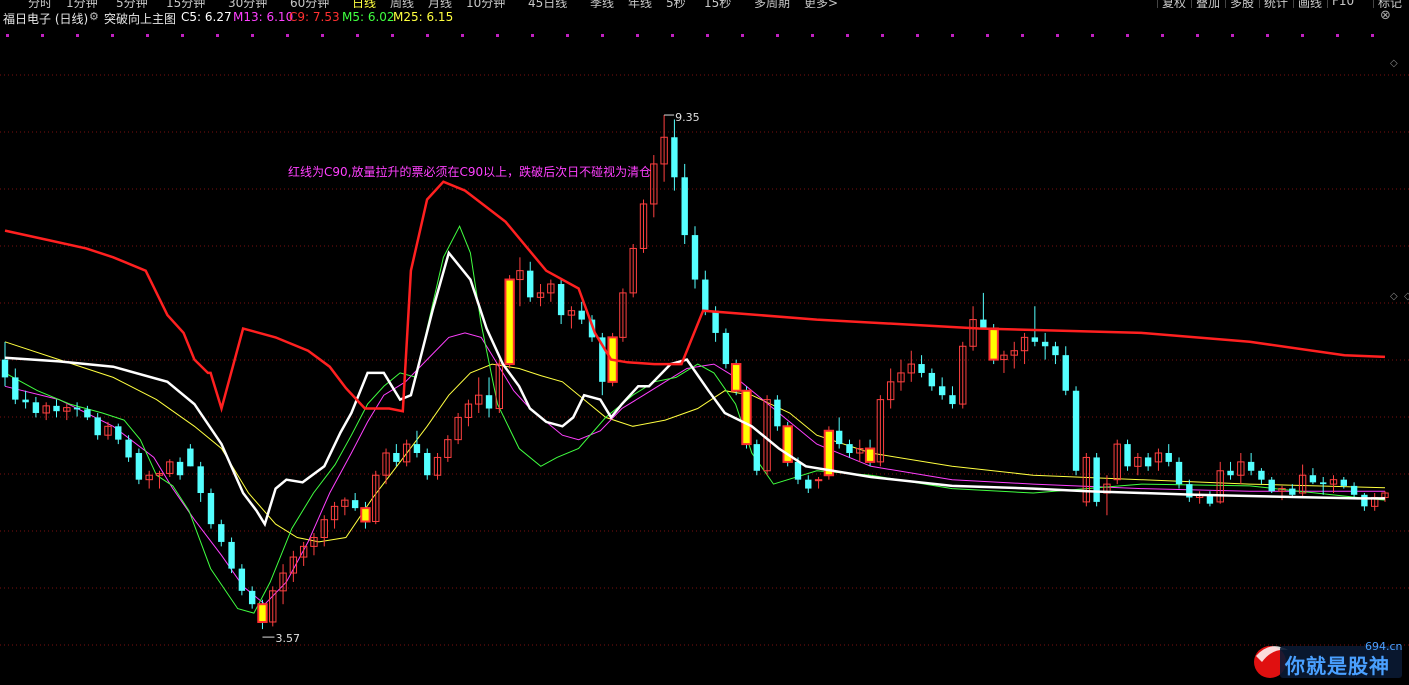 Image resolution: width=1409 pixels, height=685 pixels. What do you see at coordinates (140, 18) in the screenshot?
I see `indicator-name: 突破向上主图` at bounding box center [140, 18].